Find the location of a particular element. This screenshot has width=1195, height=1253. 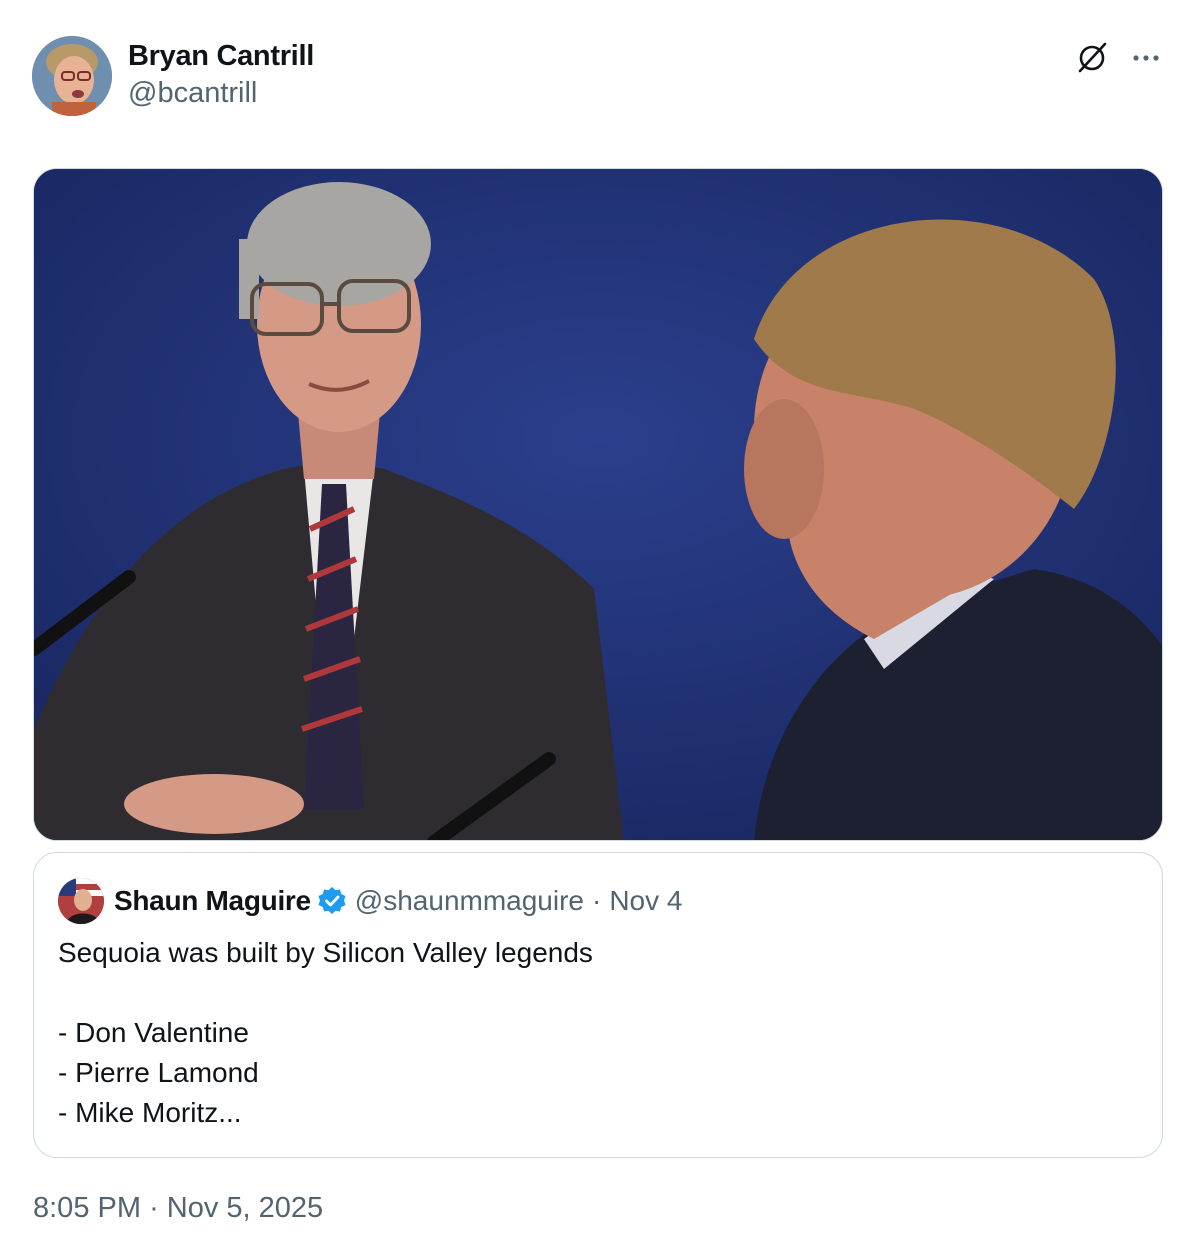

tweet-timestamp: 8:05 PM · Nov 5, 2025 is located at coordinates (178, 1208).